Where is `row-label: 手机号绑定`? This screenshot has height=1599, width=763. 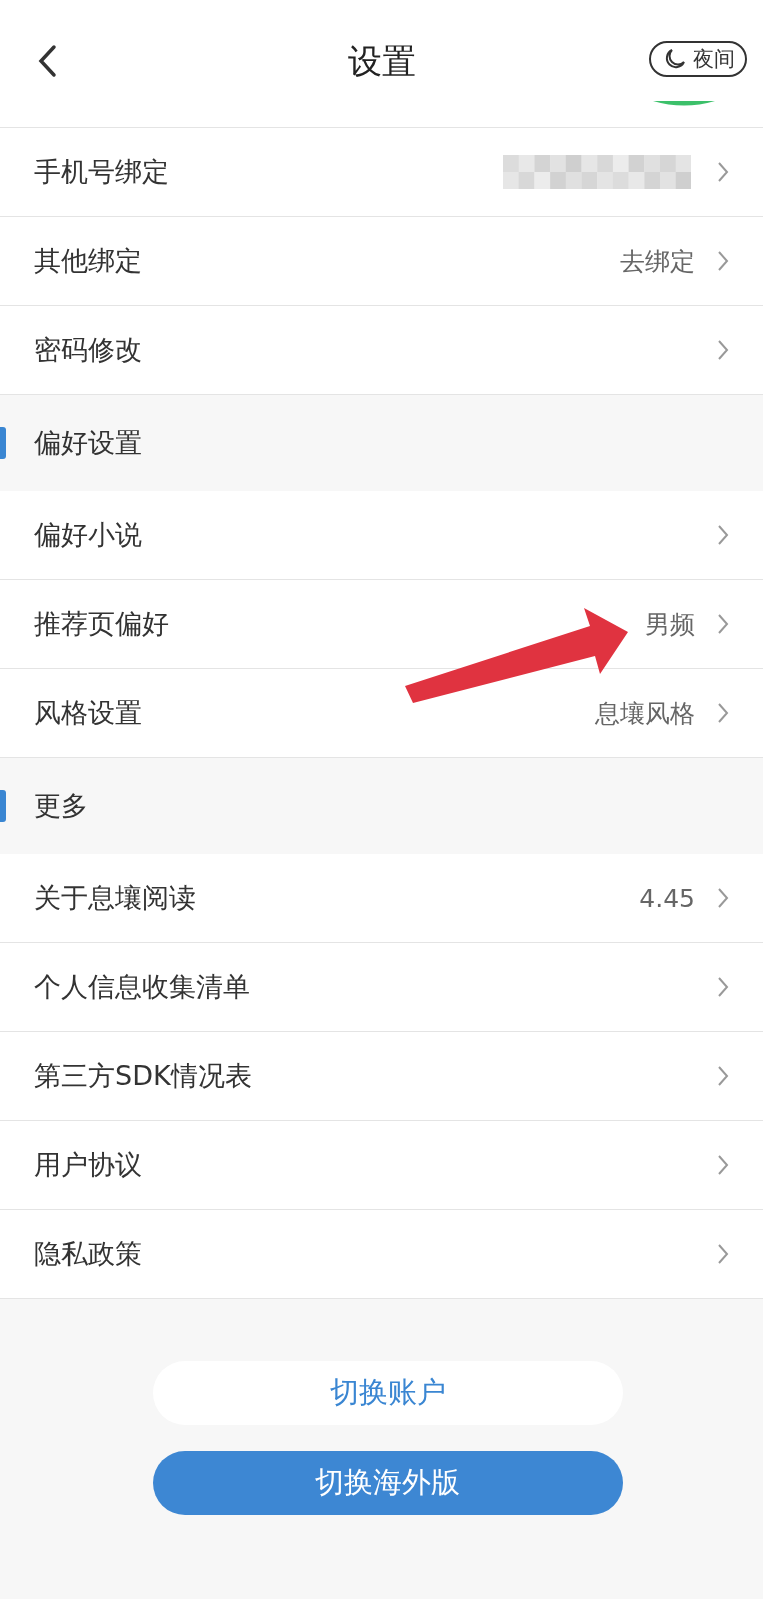 row-label: 手机号绑定 is located at coordinates (102, 172).